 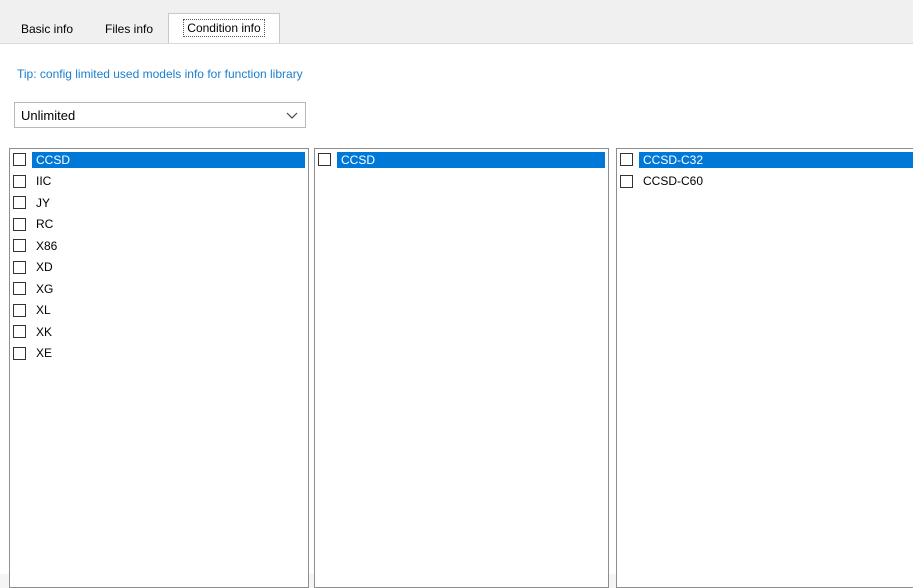 I want to click on list-item: CCSD-C60, so click(x=765, y=182).